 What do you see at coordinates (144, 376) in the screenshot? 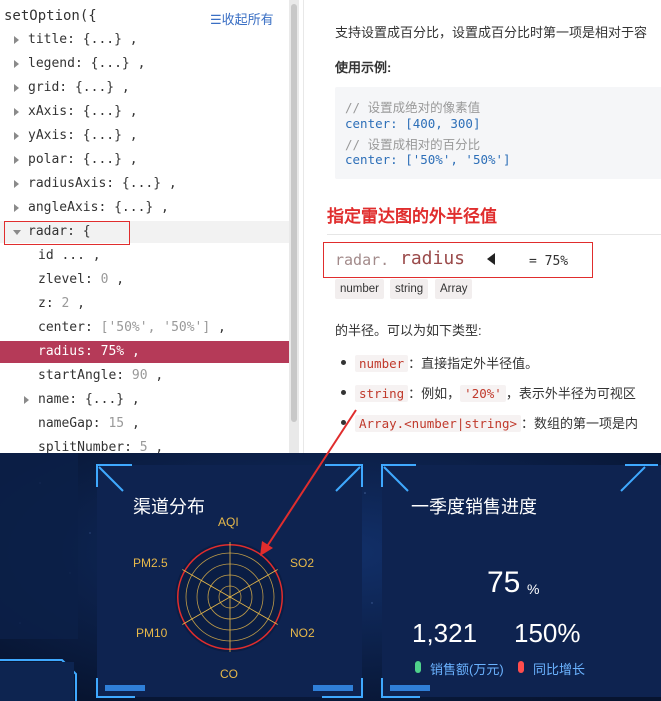
I see `tree-item-startangle: startAngle: 90 ,` at bounding box center [144, 376].